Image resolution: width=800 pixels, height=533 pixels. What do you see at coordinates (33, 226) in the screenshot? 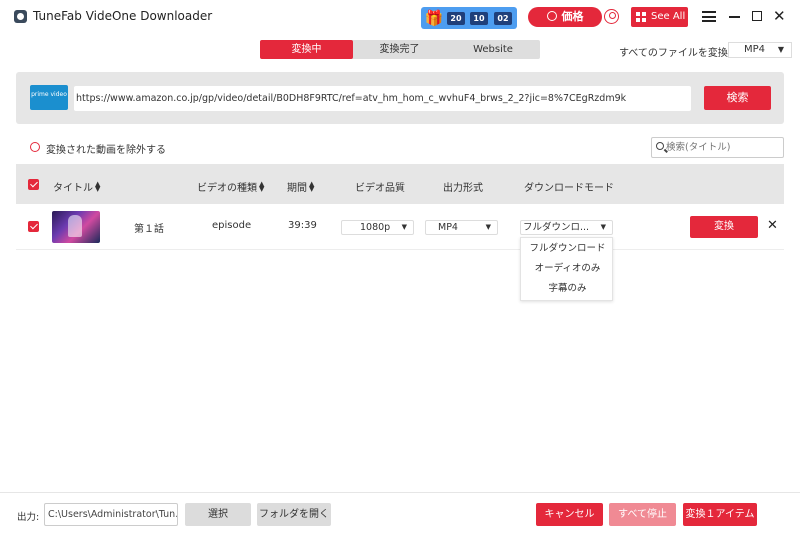
I see `row-checkbox` at bounding box center [33, 226].